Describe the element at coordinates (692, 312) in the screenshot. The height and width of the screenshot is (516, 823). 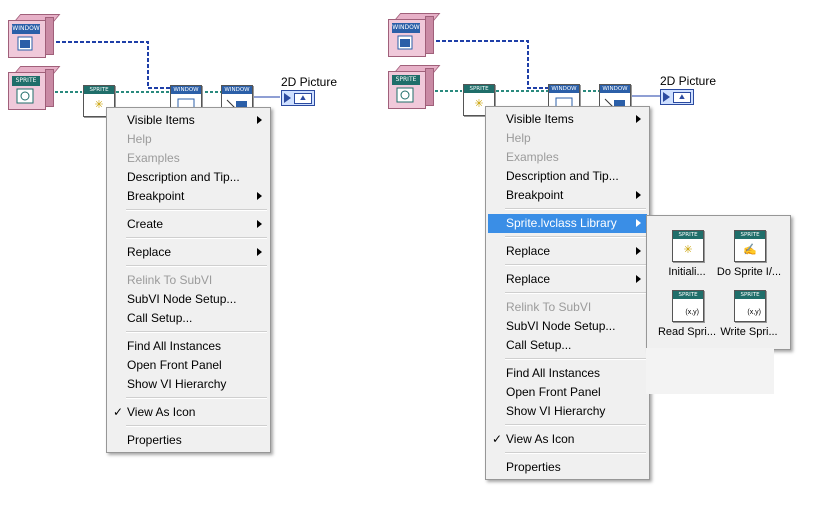
I see `xy-read-icon: (x,y)` at that location.